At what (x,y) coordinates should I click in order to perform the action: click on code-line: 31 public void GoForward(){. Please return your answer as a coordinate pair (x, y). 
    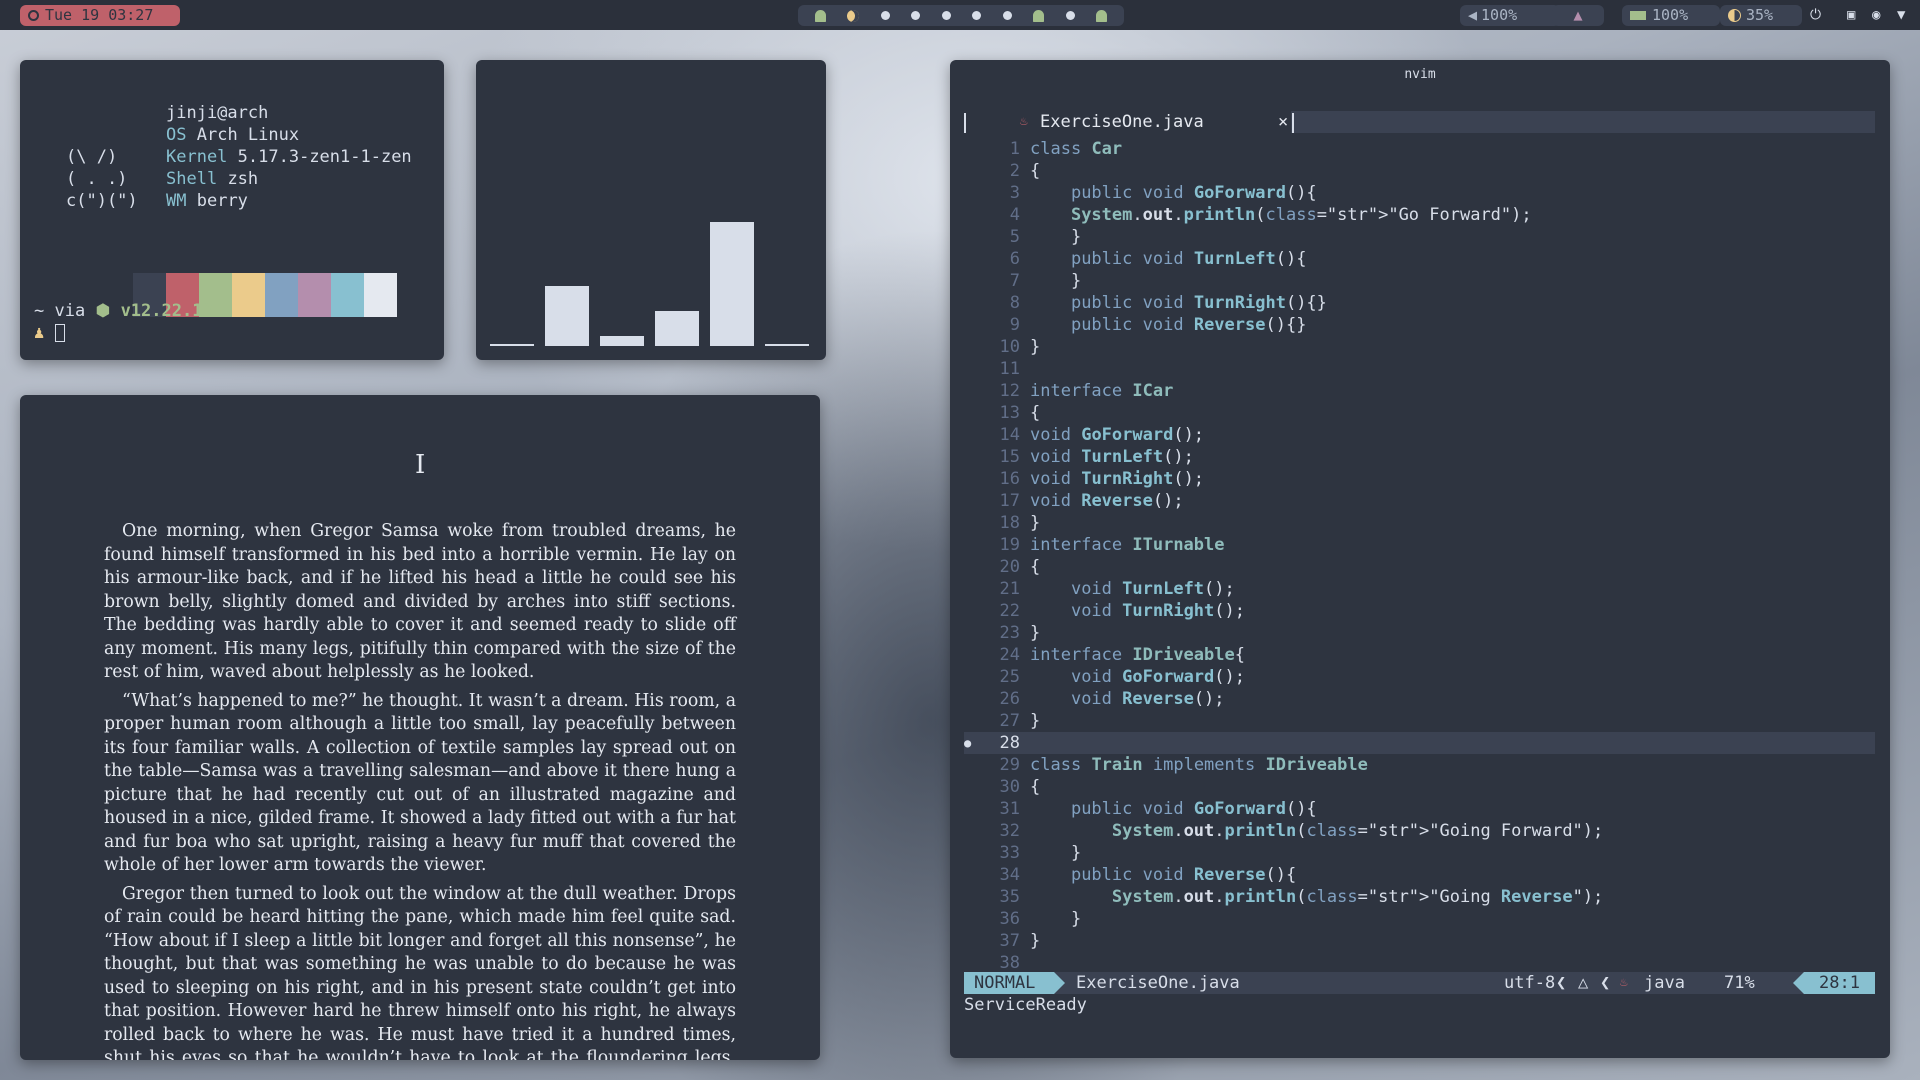
    Looking at the image, I should click on (1419, 809).